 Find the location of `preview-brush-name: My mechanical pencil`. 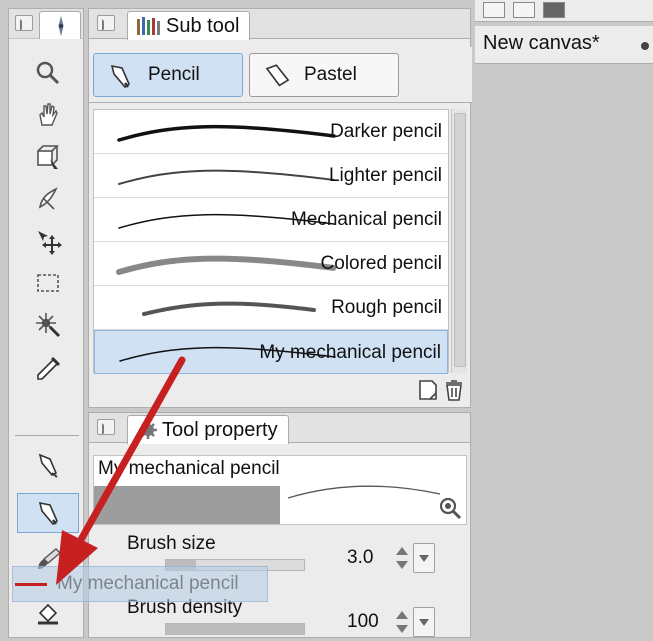

preview-brush-name: My mechanical pencil is located at coordinates (189, 468).